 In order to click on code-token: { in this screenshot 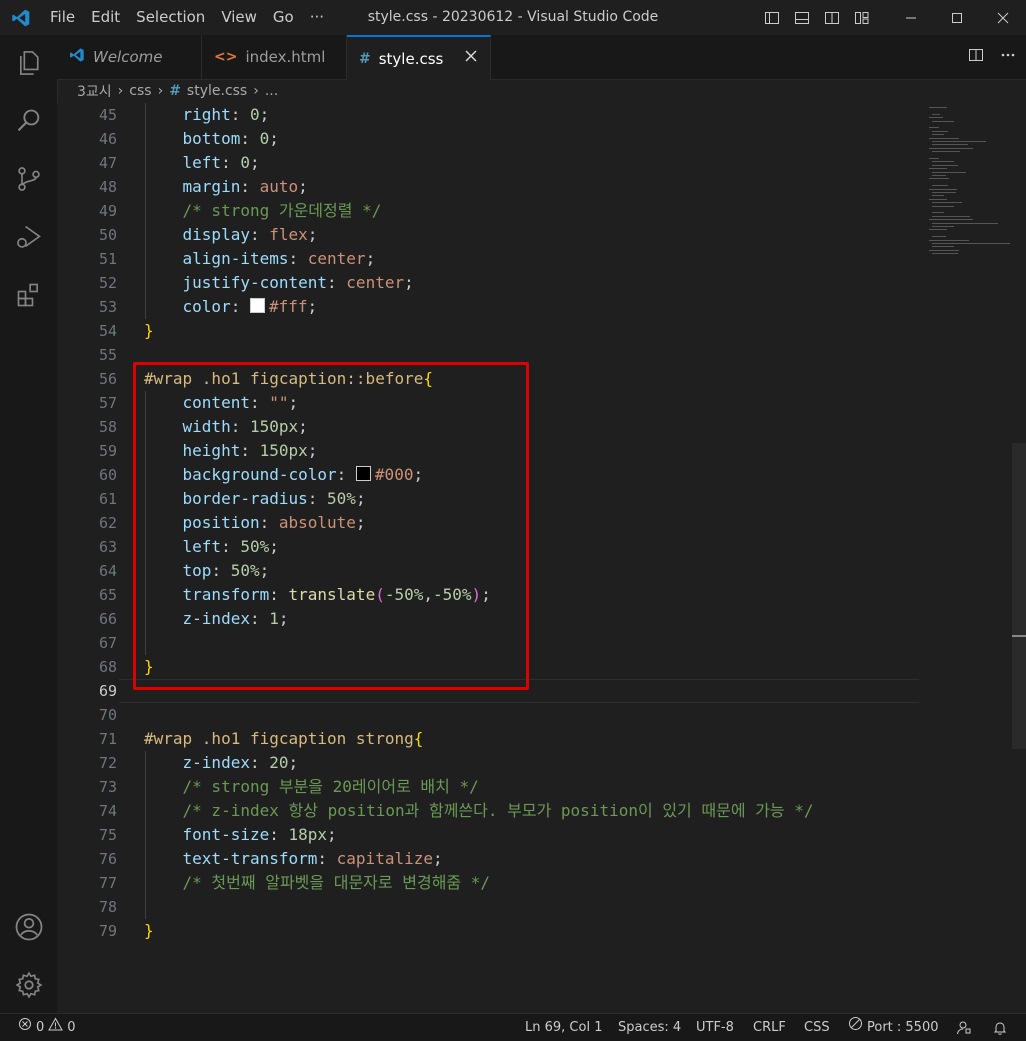, I will do `click(418, 738)`.